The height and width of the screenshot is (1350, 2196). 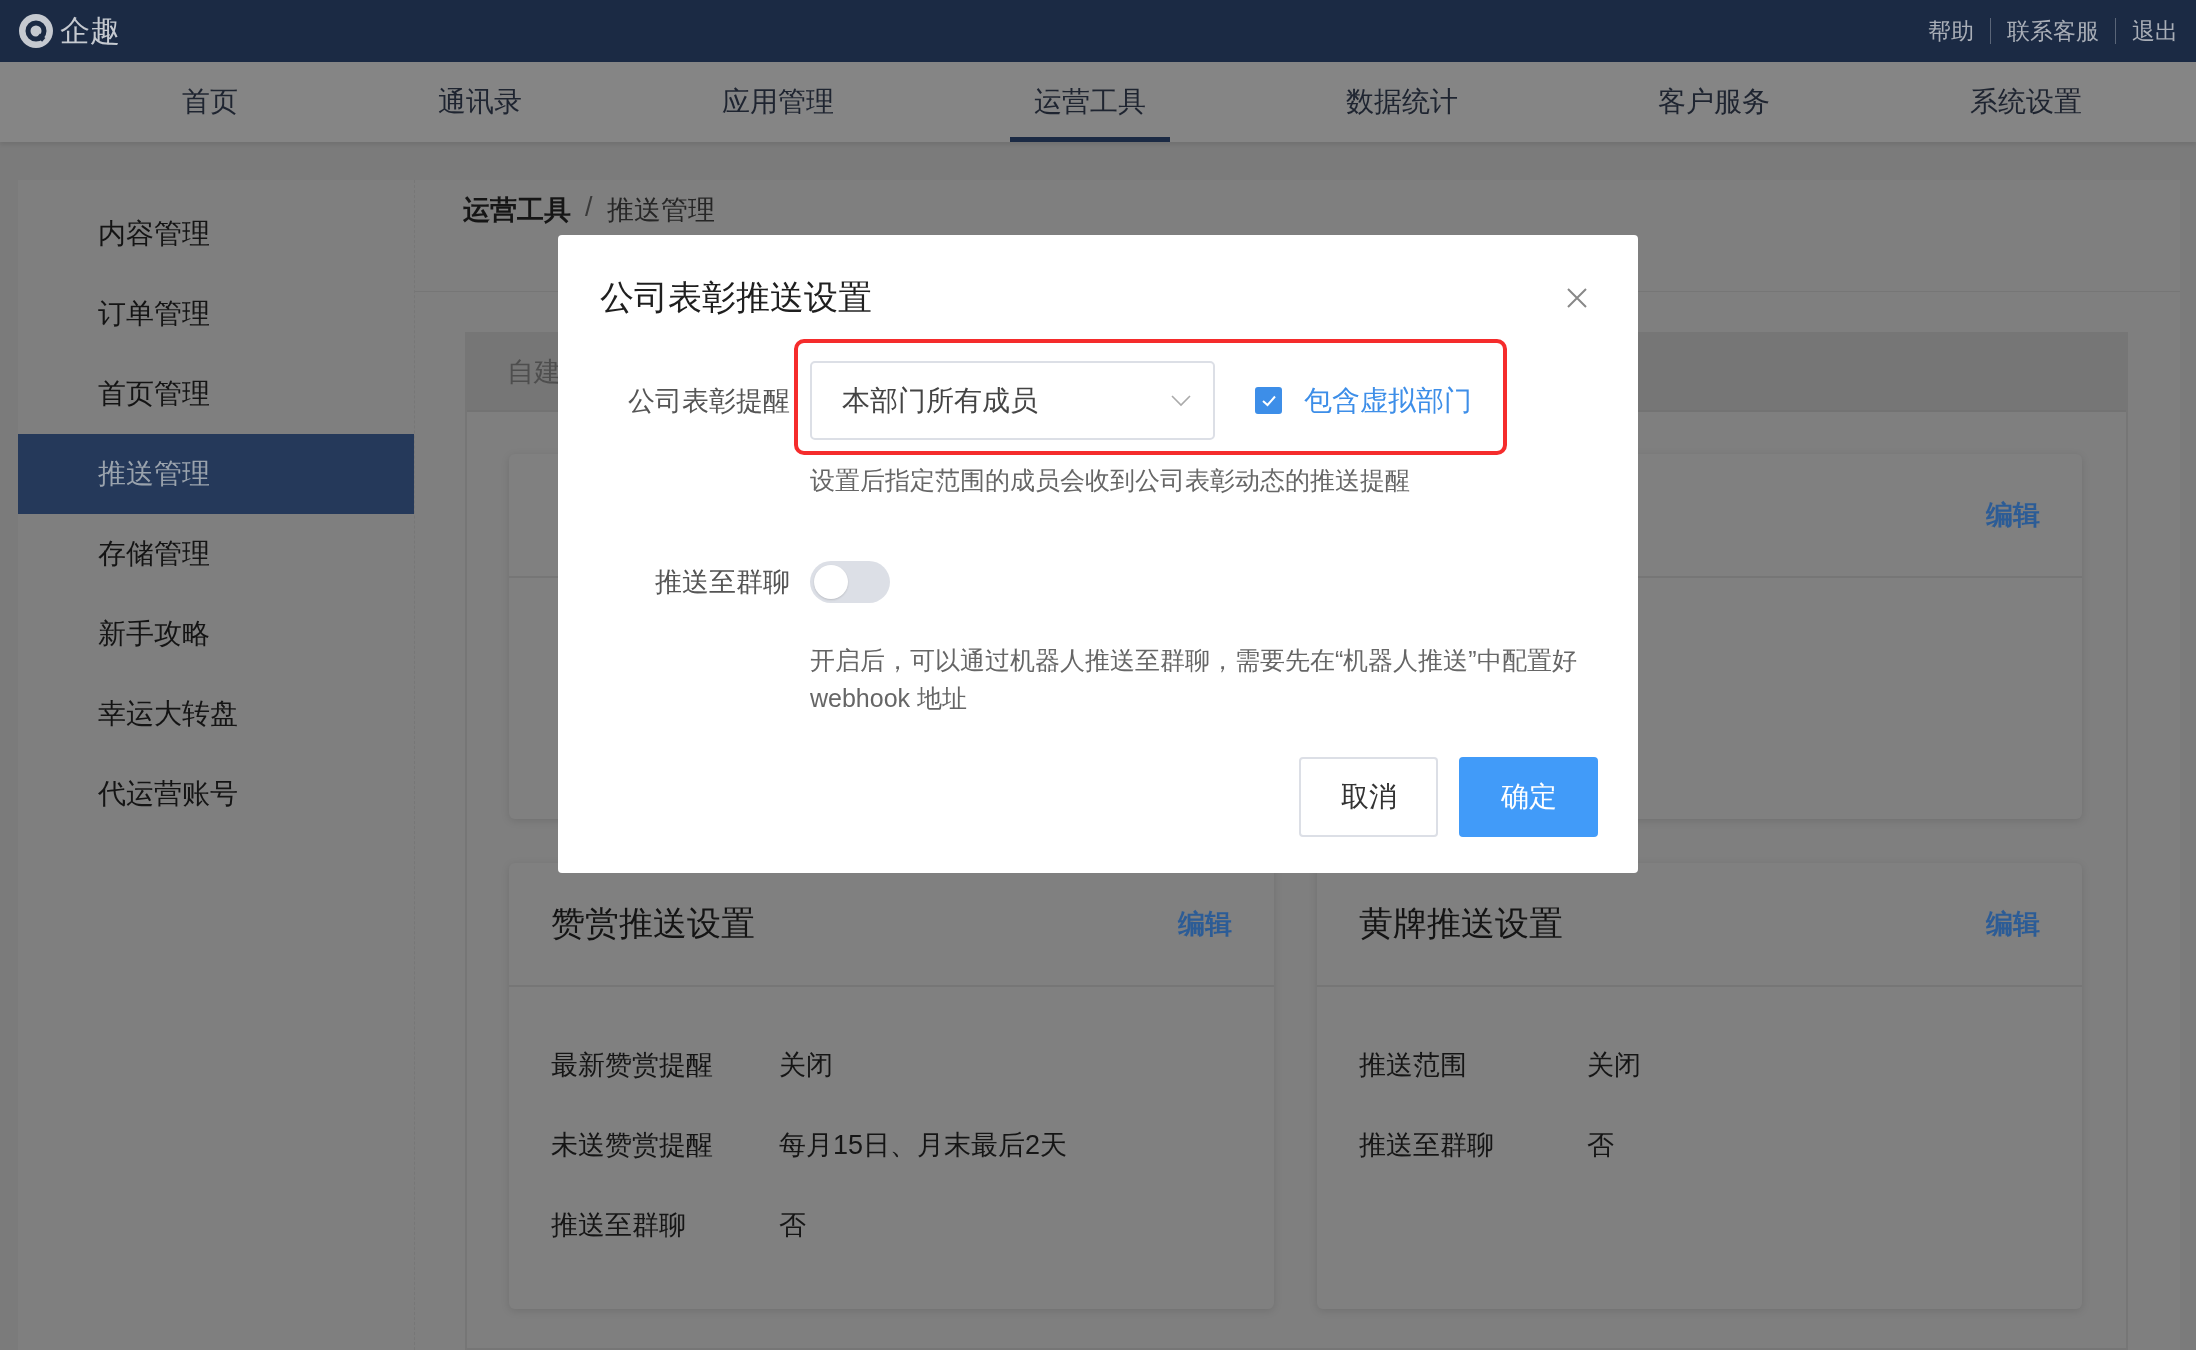 I want to click on sidebar-item: 推送管理, so click(x=216, y=474).